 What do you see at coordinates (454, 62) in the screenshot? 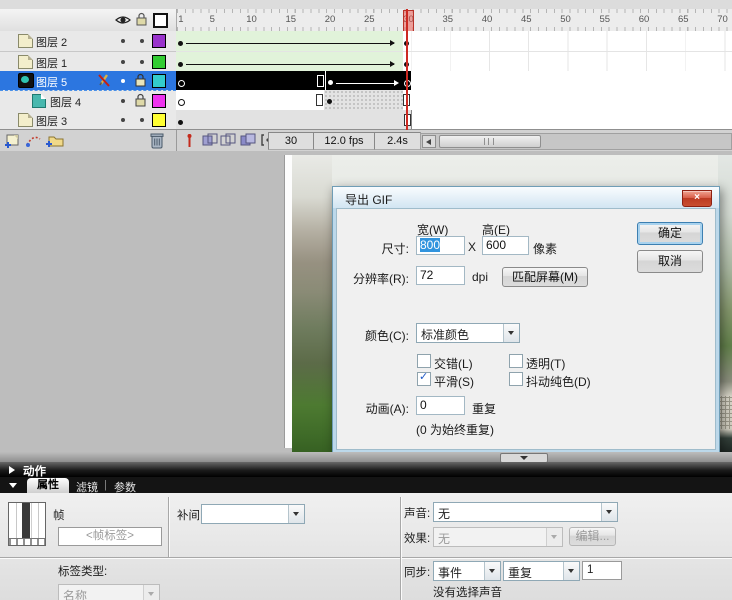
I see `frames-row-layer1` at bounding box center [454, 62].